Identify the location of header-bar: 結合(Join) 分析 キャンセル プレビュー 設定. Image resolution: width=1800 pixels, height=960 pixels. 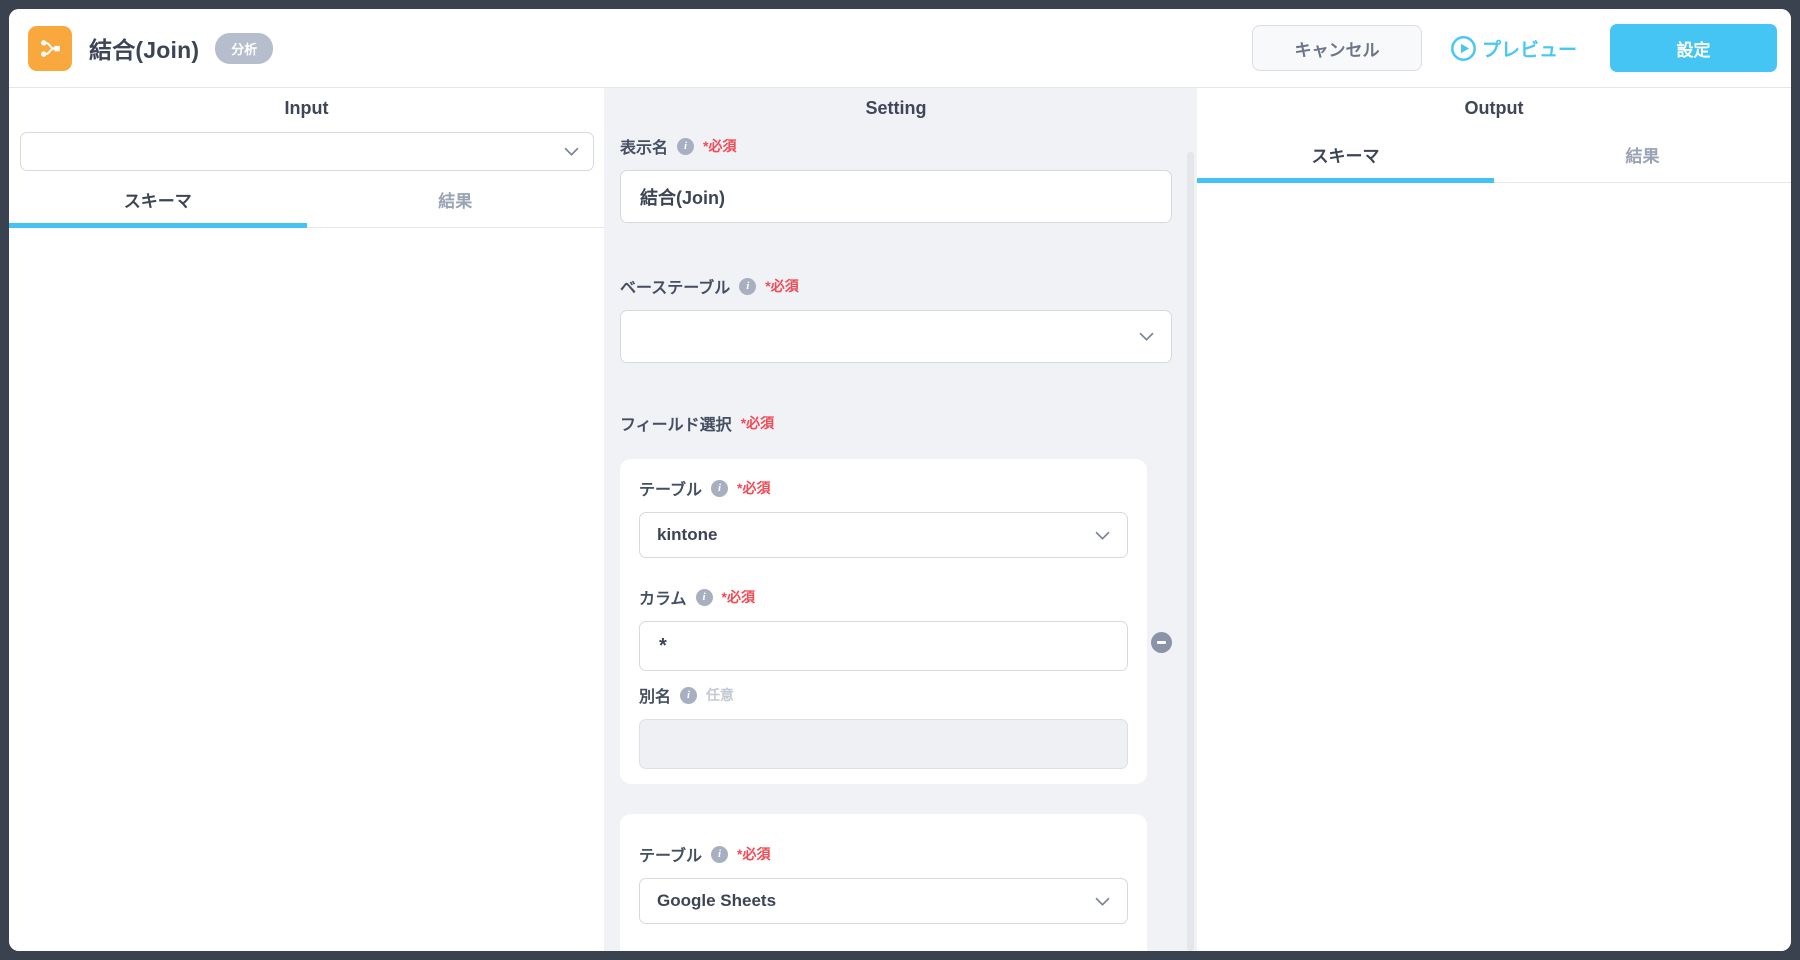
(900, 48).